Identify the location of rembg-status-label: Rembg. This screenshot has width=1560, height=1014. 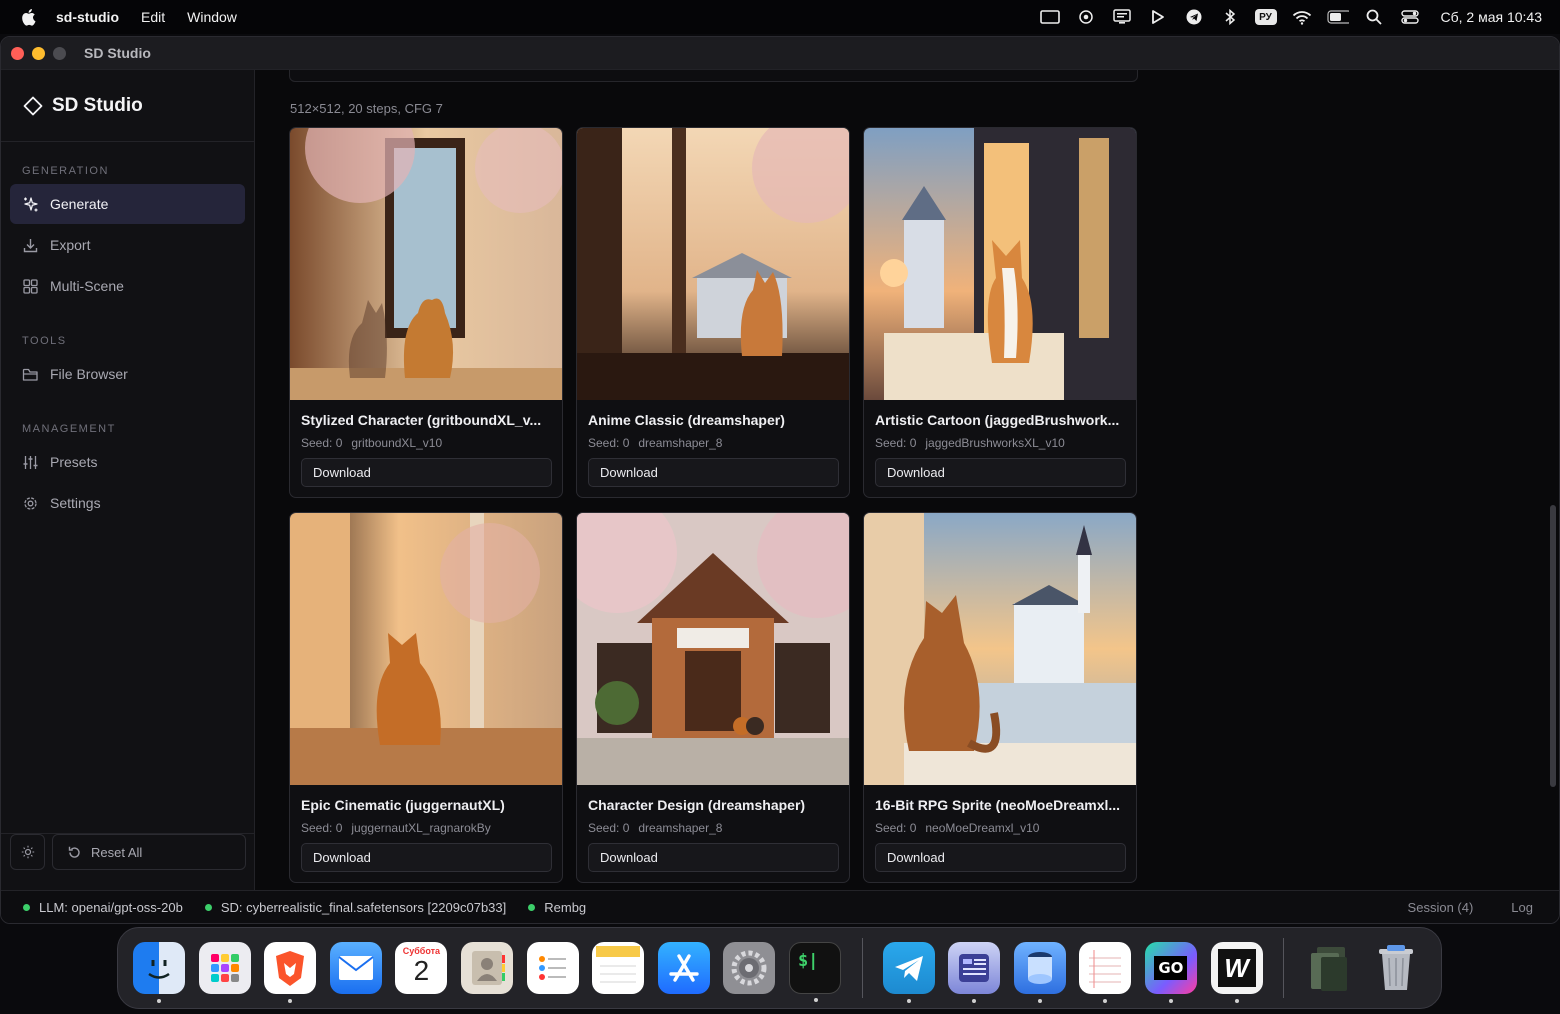
(565, 907).